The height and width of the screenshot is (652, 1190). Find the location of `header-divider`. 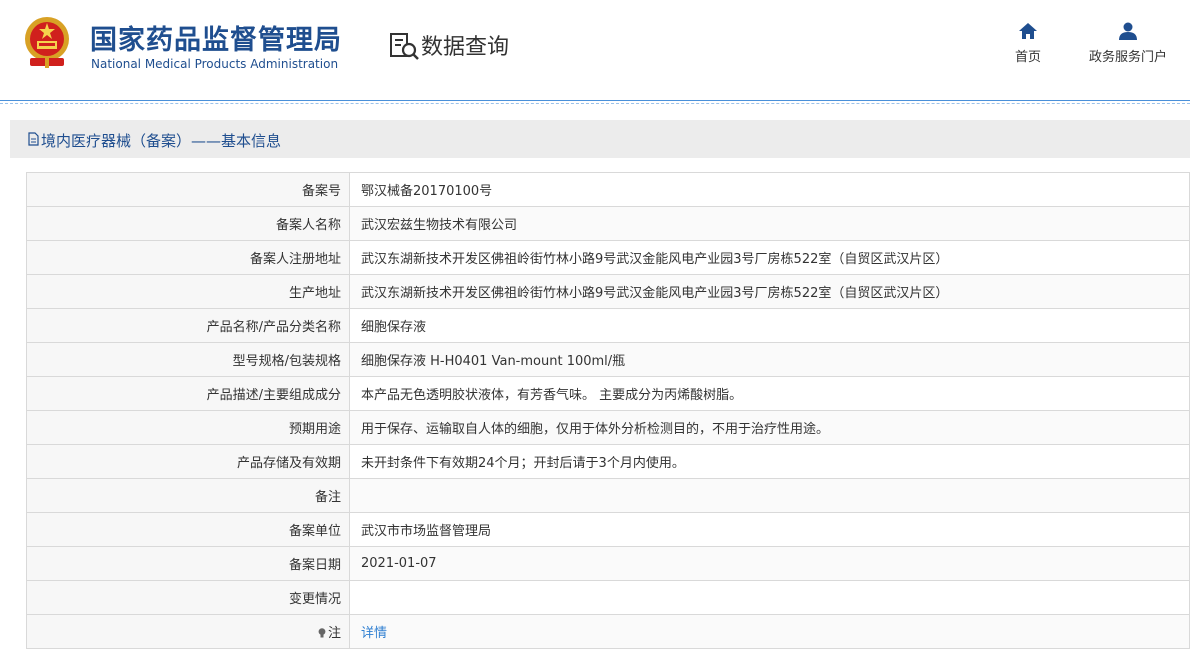

header-divider is located at coordinates (595, 100).